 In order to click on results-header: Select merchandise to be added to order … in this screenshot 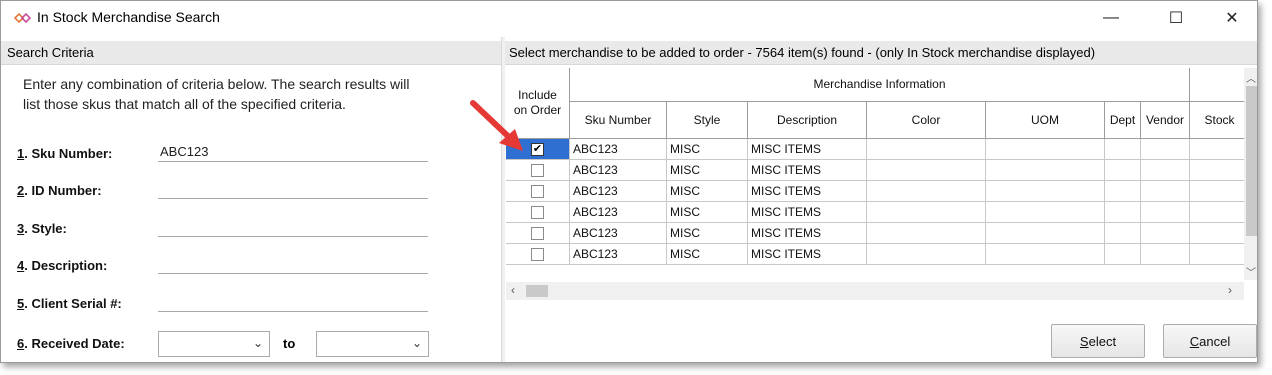, I will do `click(881, 53)`.